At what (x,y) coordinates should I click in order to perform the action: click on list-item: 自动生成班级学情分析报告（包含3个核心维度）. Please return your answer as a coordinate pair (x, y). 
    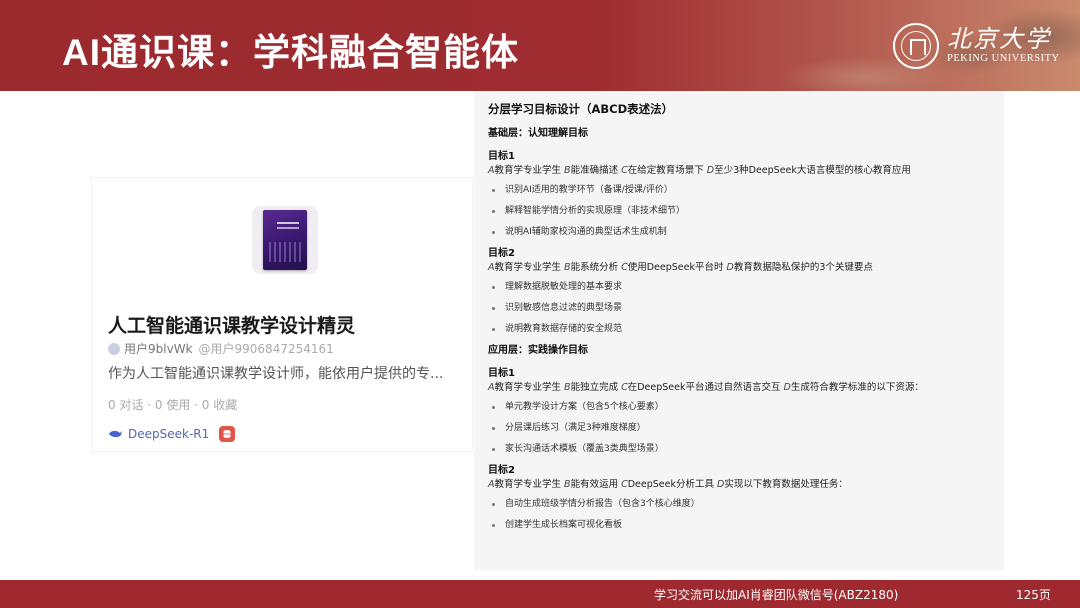
    Looking at the image, I should click on (743, 504).